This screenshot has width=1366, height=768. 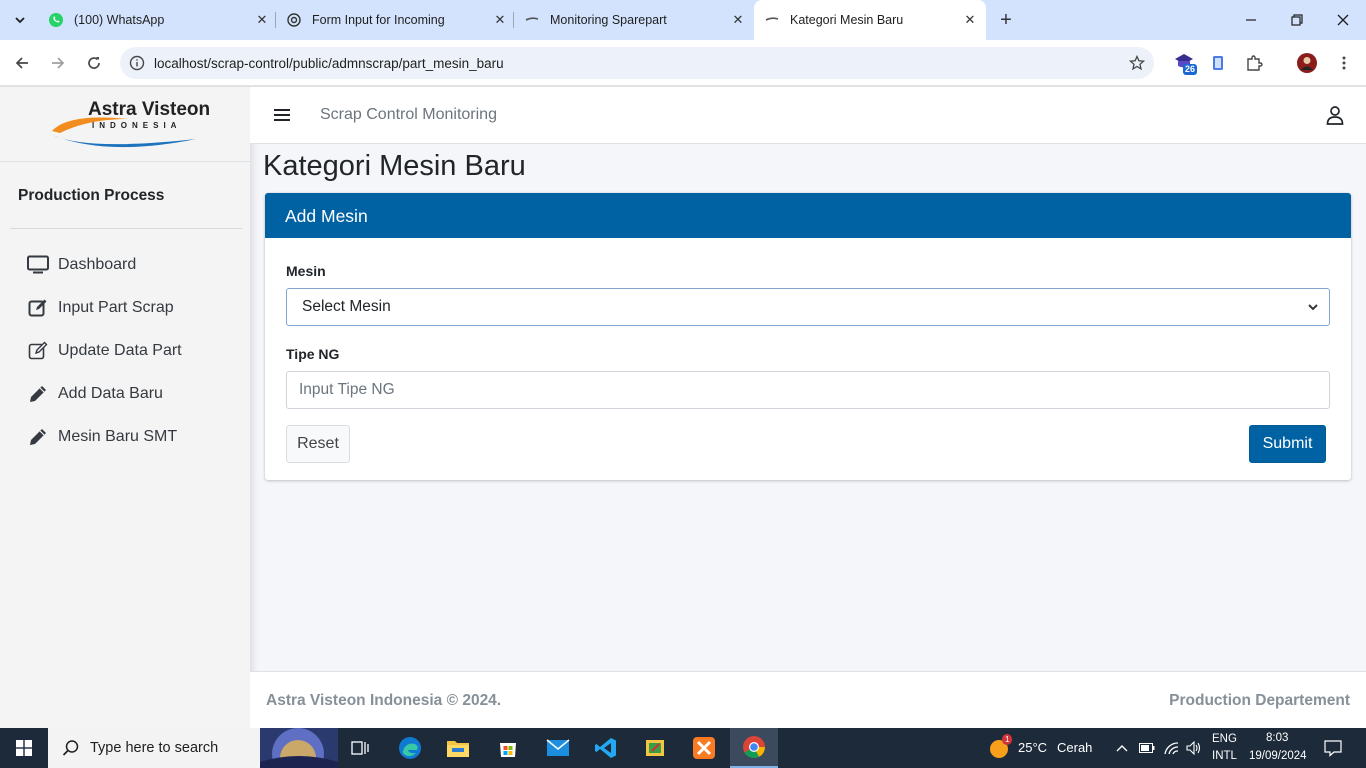 I want to click on user-icon, so click(x=1335, y=115).